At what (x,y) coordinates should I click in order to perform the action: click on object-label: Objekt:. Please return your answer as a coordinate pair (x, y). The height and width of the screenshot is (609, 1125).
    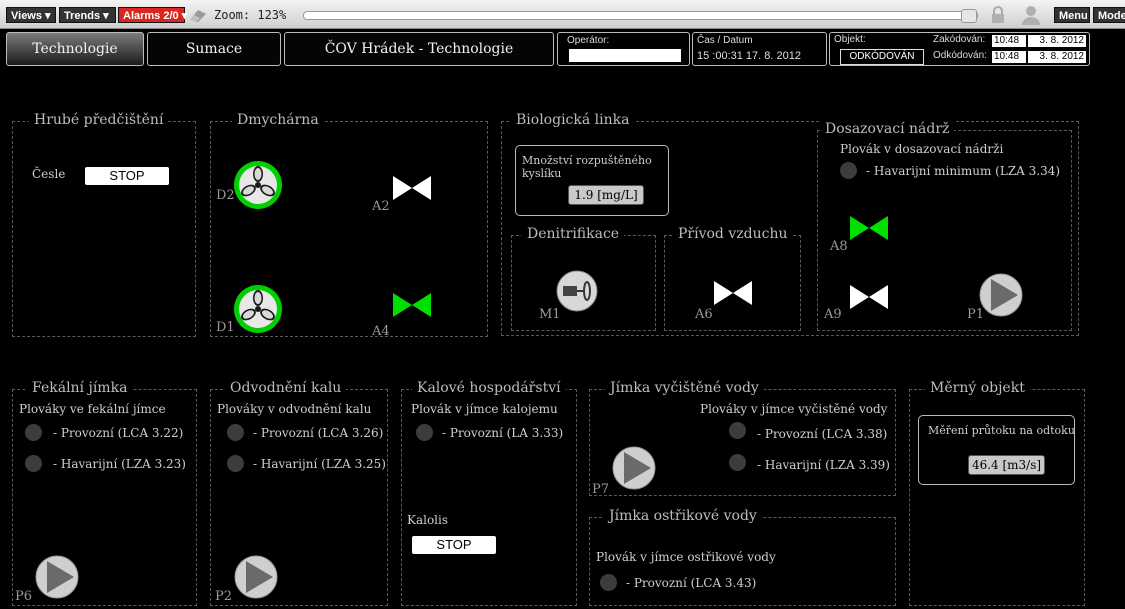
    Looking at the image, I should click on (850, 39).